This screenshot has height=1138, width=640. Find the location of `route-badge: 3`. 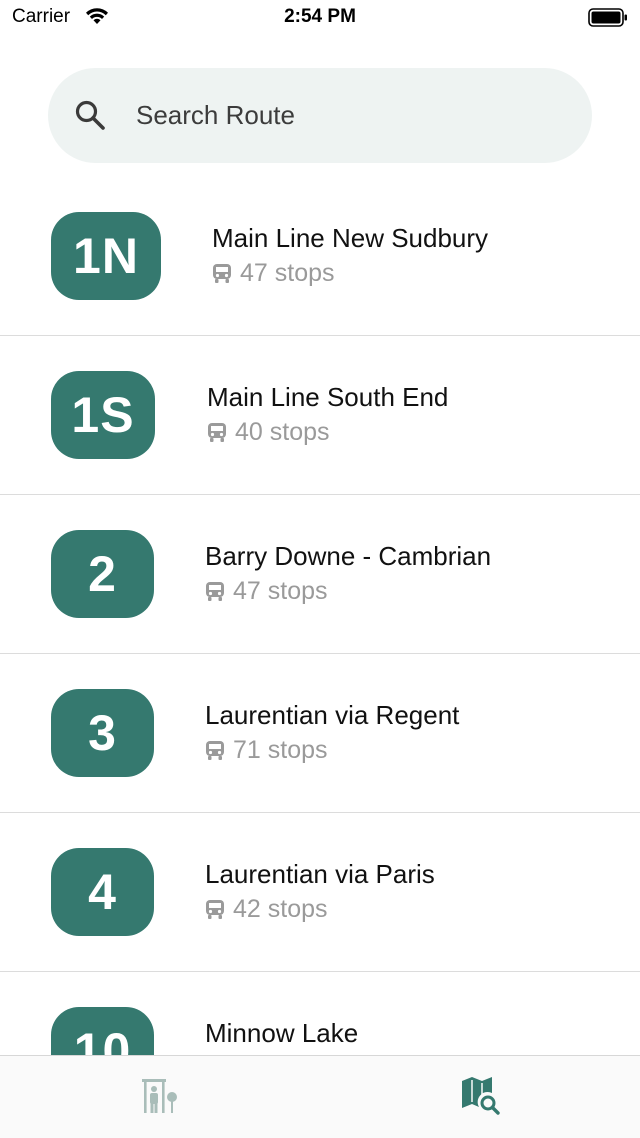

route-badge: 3 is located at coordinates (102, 733).